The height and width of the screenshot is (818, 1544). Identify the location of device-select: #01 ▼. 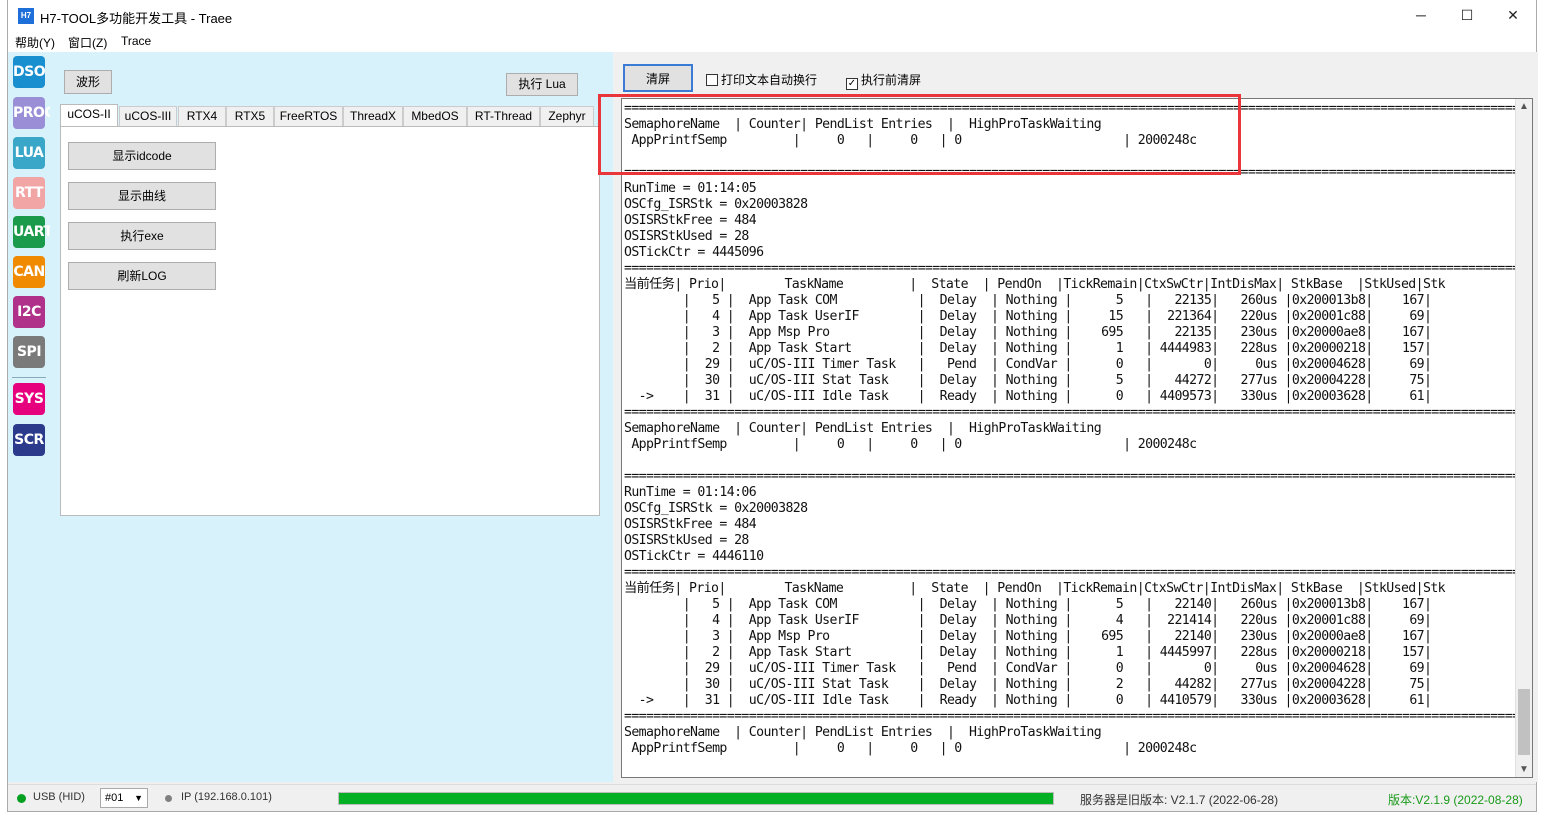
(124, 798).